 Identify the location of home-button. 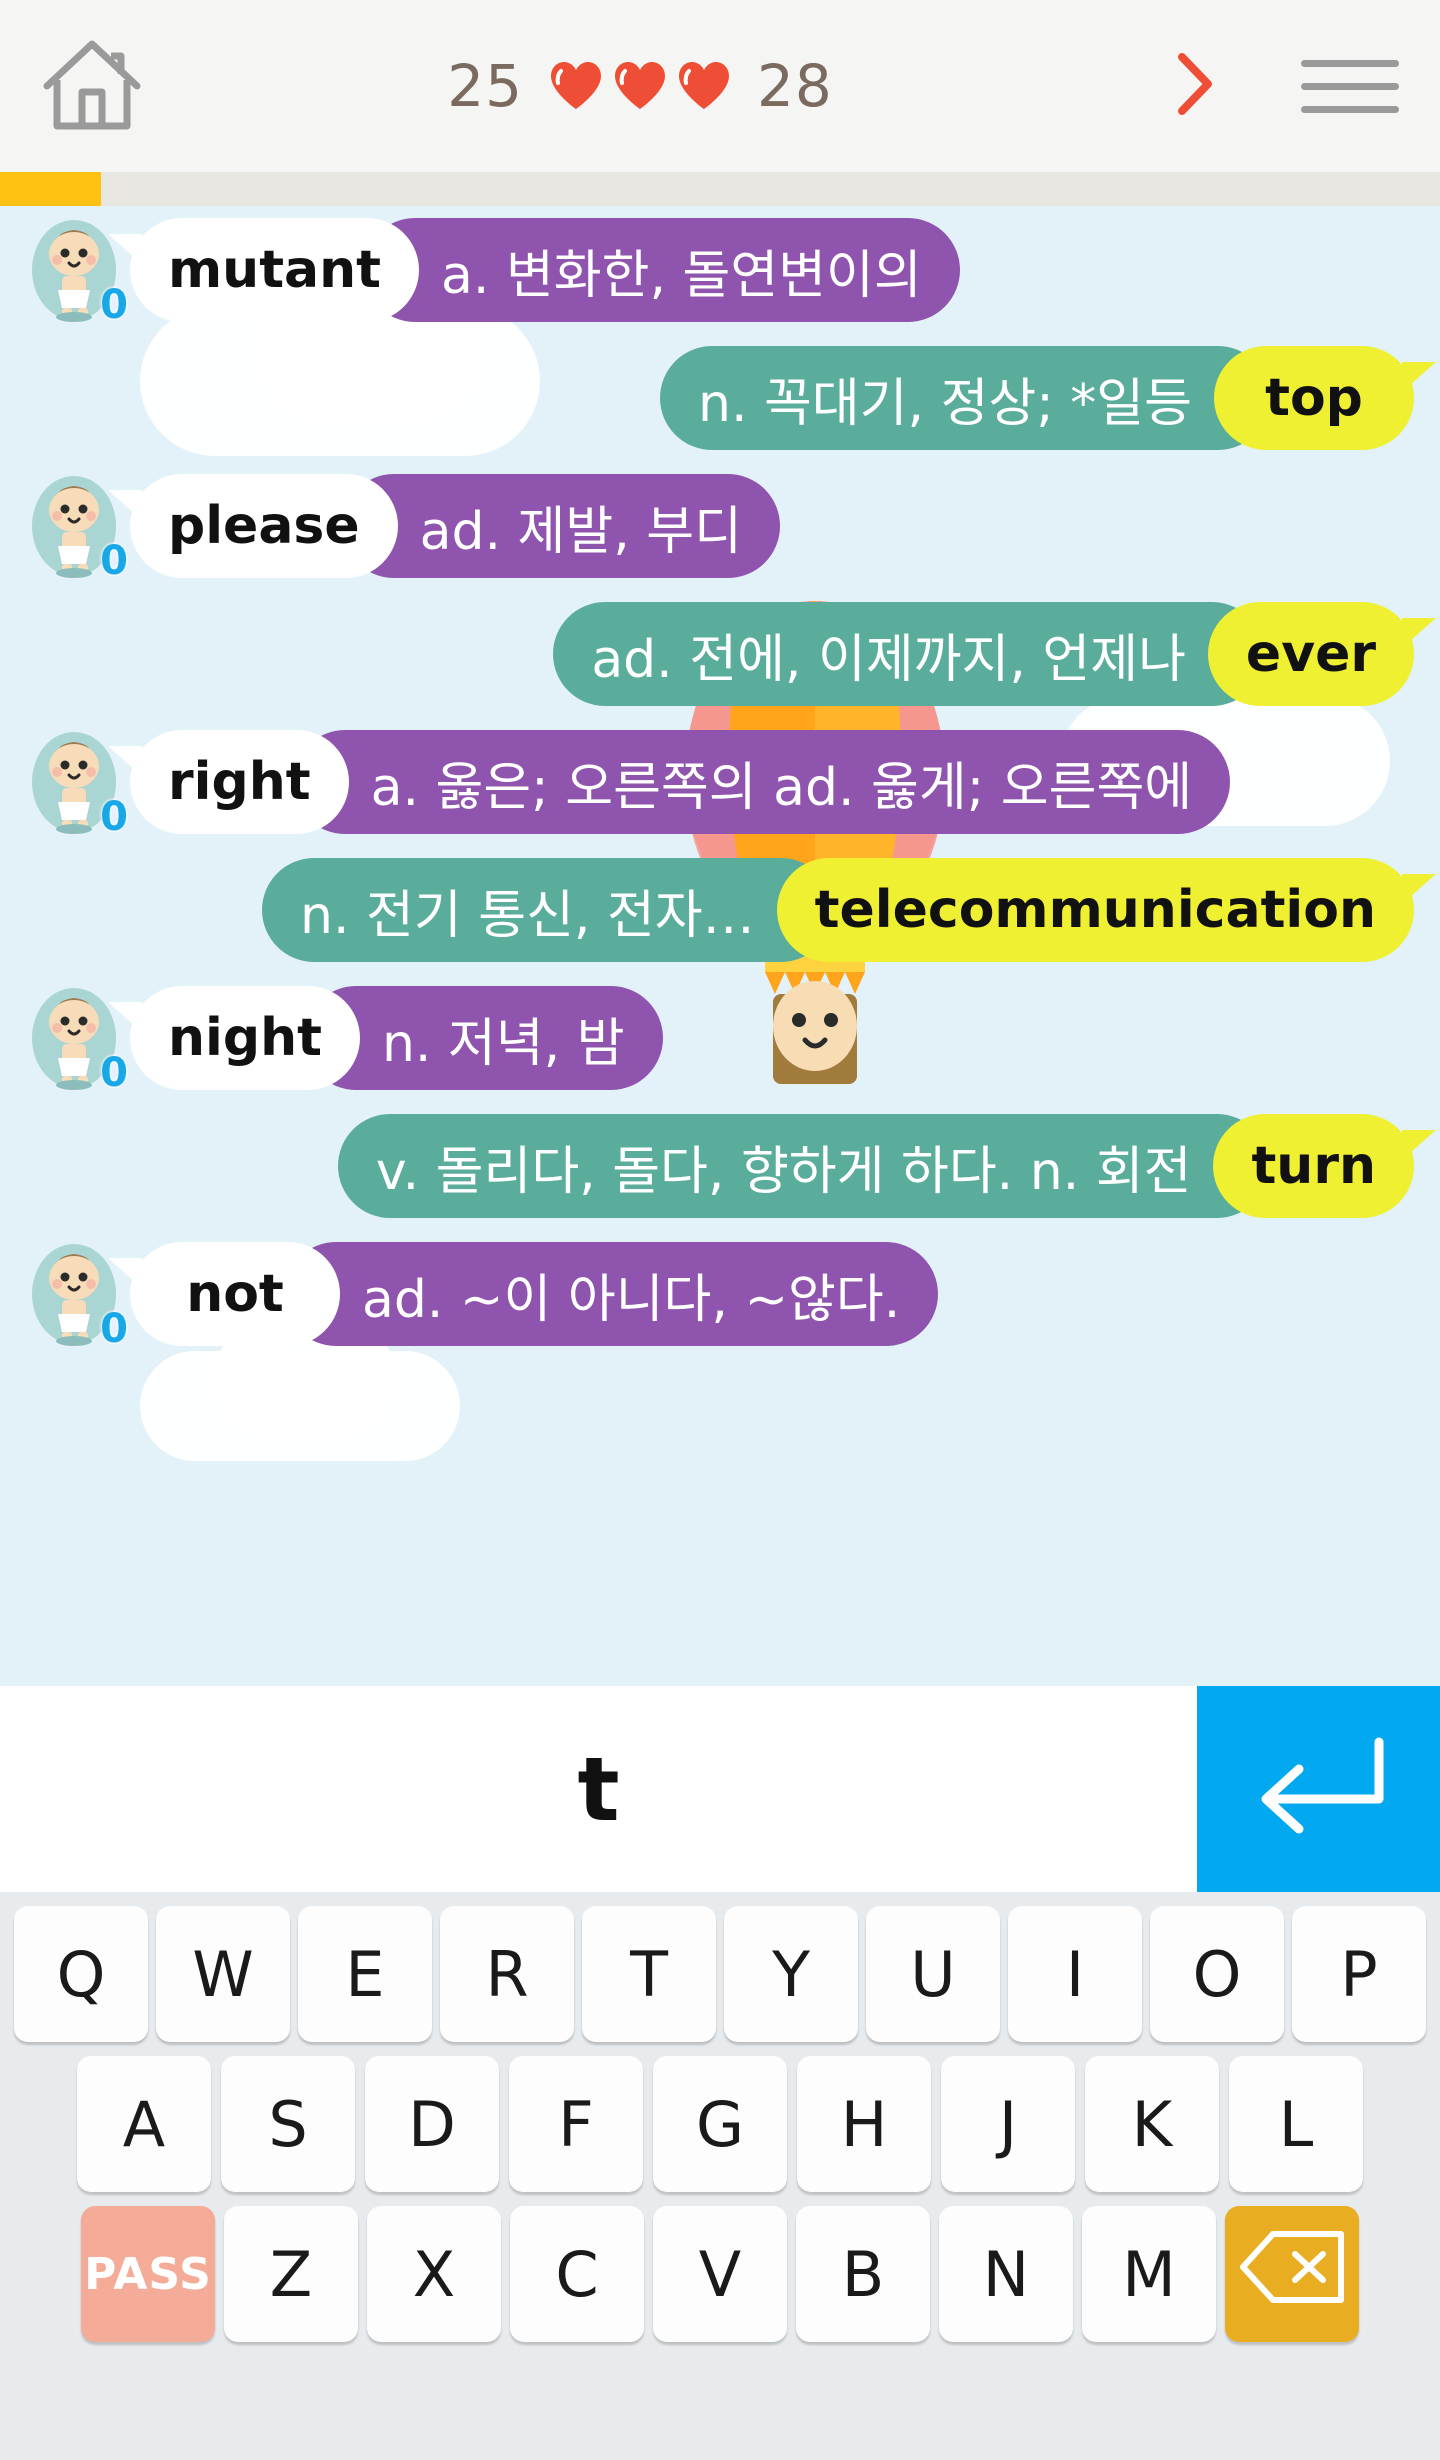
(75, 86).